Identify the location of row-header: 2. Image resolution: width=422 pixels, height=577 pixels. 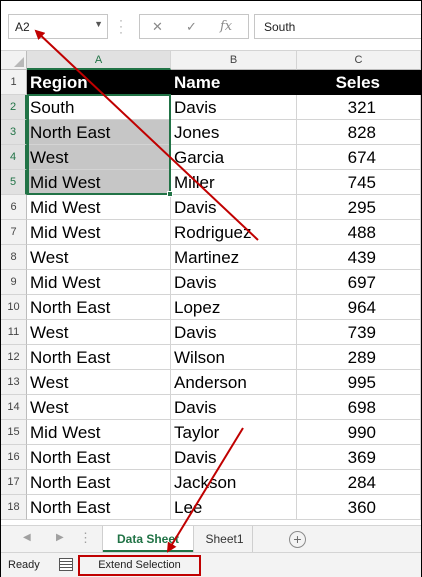
(14, 107).